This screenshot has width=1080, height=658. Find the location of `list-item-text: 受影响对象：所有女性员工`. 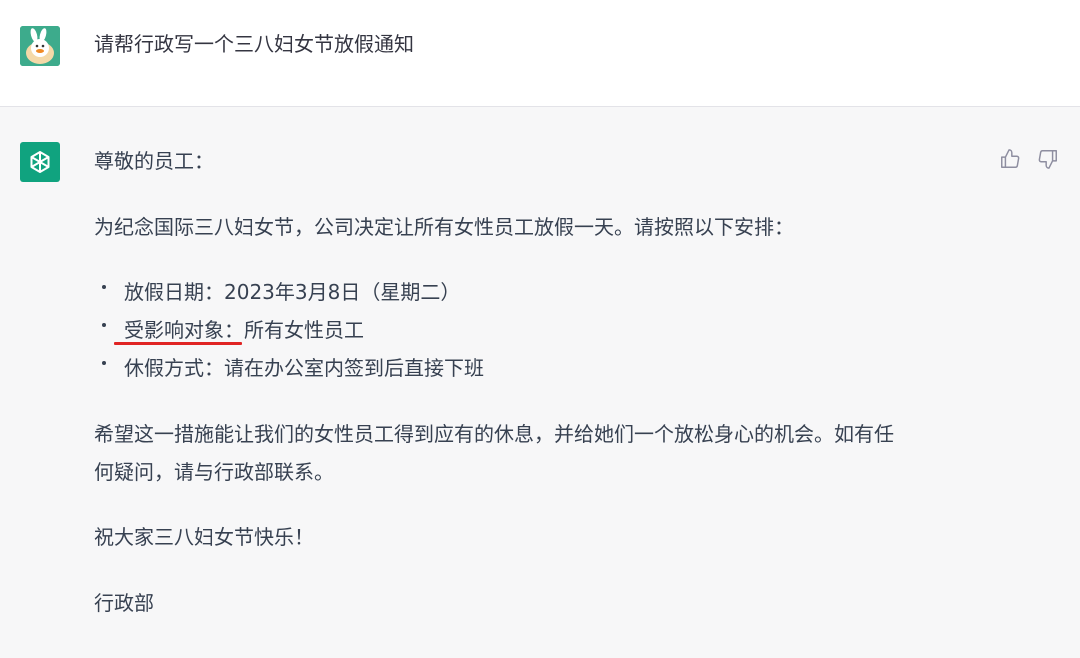

list-item-text: 受影响对象：所有女性员工 is located at coordinates (244, 330).